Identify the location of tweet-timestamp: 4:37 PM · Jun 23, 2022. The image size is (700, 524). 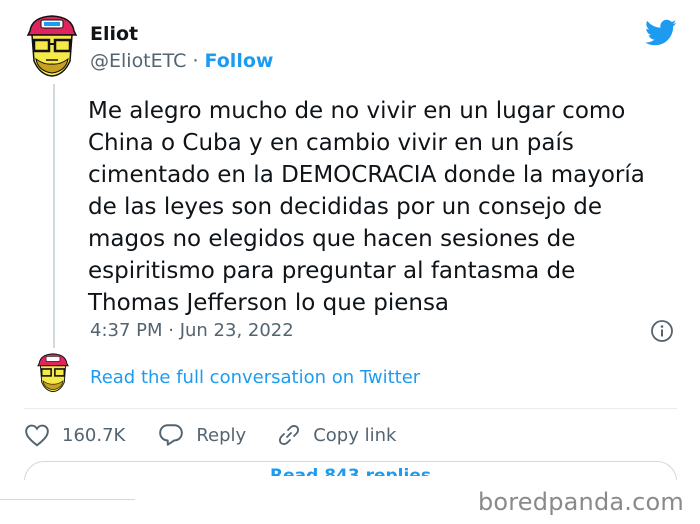
(192, 331).